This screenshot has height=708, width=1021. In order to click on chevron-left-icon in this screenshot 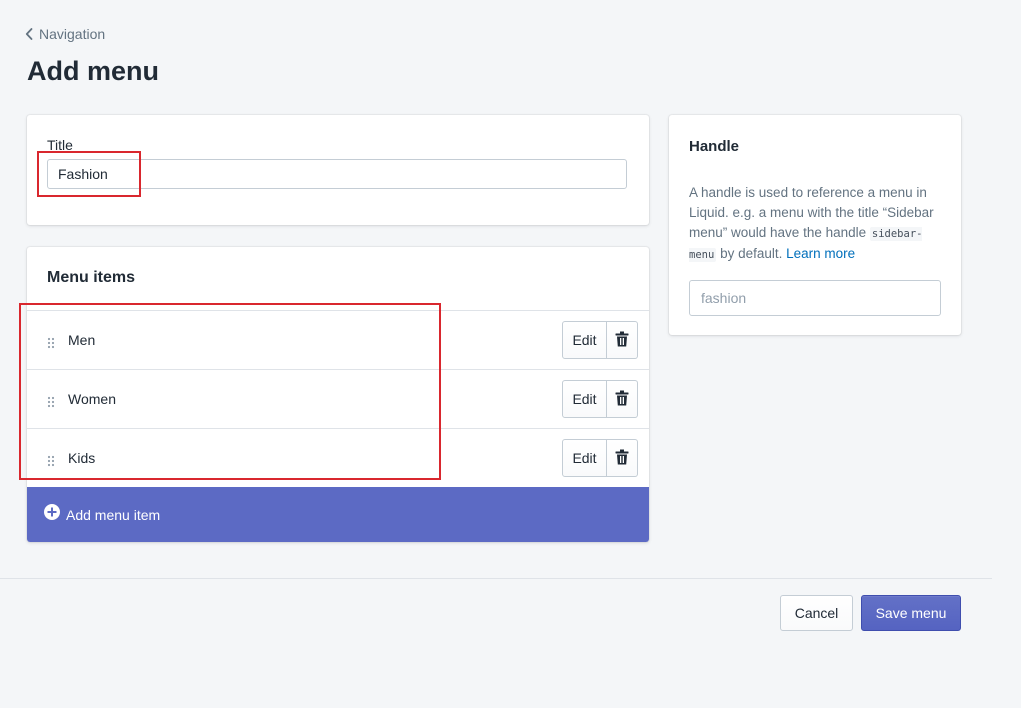, I will do `click(29, 34)`.